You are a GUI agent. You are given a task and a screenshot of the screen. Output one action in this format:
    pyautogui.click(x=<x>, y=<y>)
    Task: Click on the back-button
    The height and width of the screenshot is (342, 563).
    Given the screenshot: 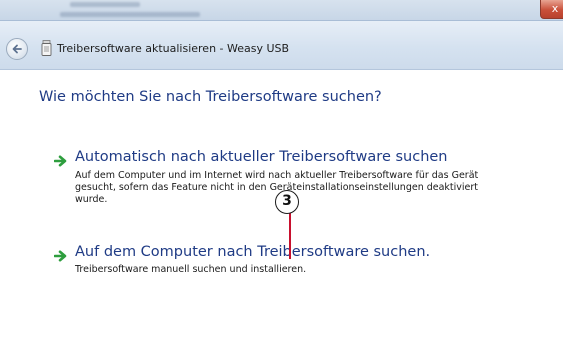 What is the action you would take?
    pyautogui.click(x=17, y=49)
    